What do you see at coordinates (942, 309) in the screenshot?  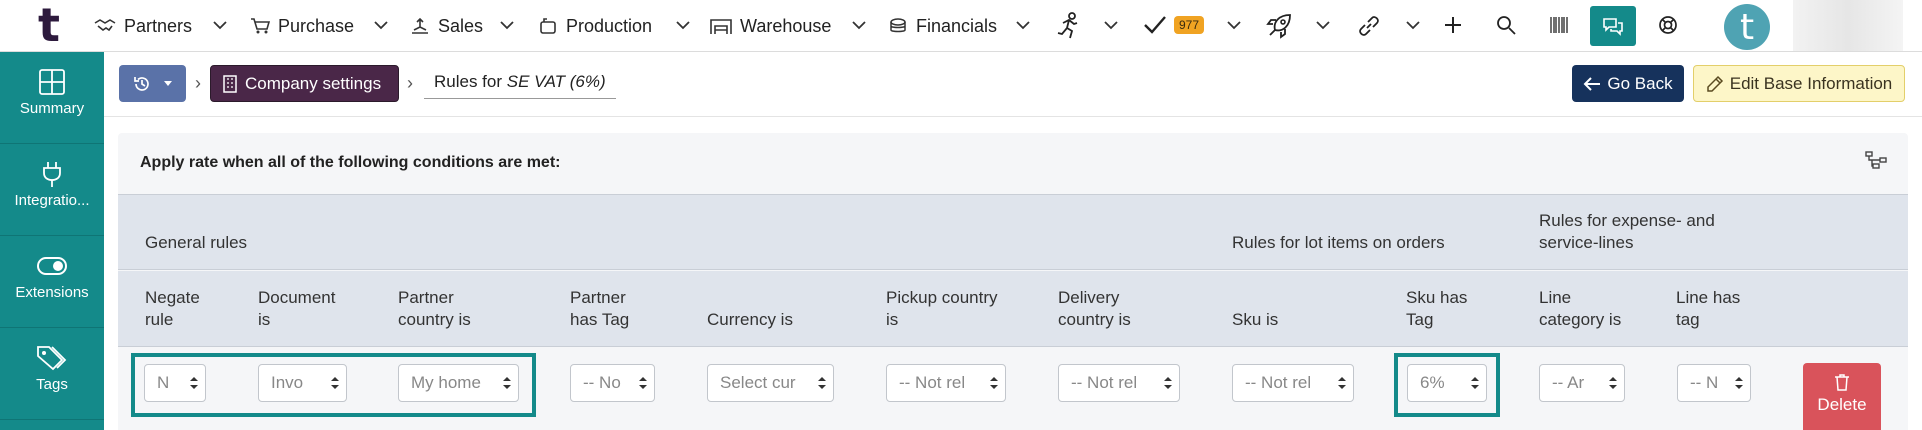 I see `col-pickup-country: Pickup country is` at bounding box center [942, 309].